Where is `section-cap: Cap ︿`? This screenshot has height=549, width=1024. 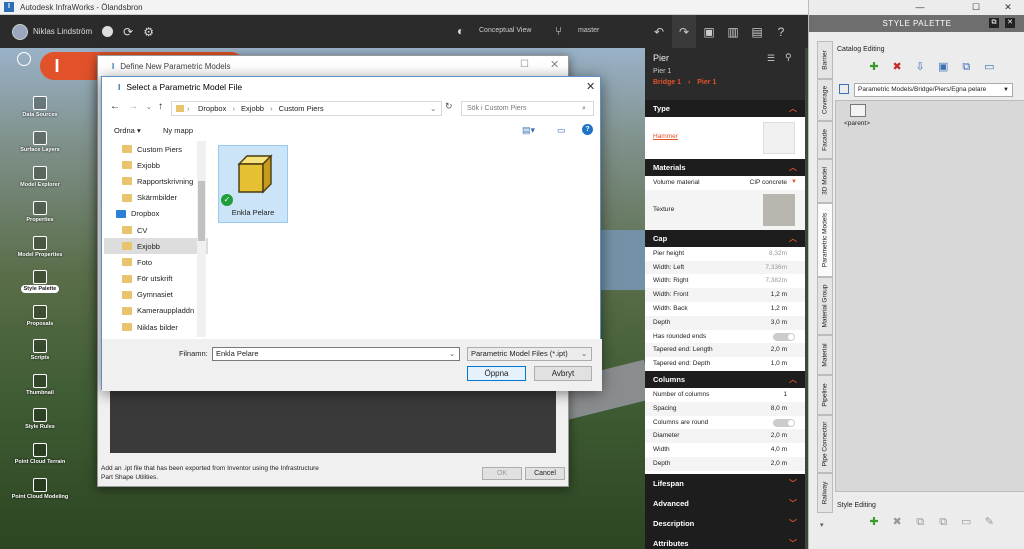 section-cap: Cap ︿ is located at coordinates (725, 238).